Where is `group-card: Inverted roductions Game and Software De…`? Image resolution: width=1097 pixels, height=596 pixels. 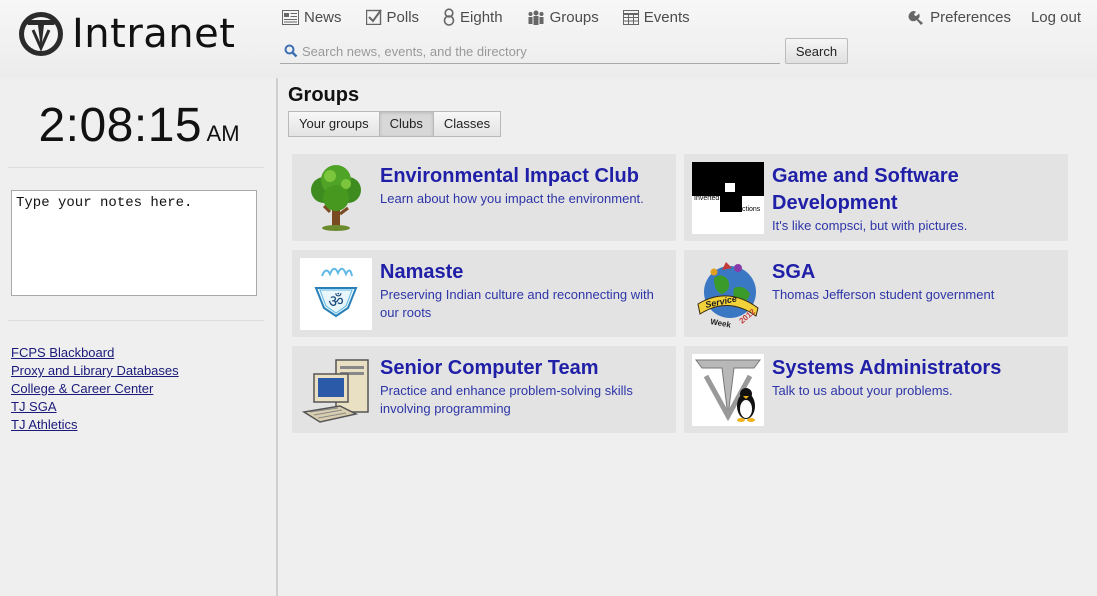 group-card: Inverted roductions Game and Software De… is located at coordinates (876, 197).